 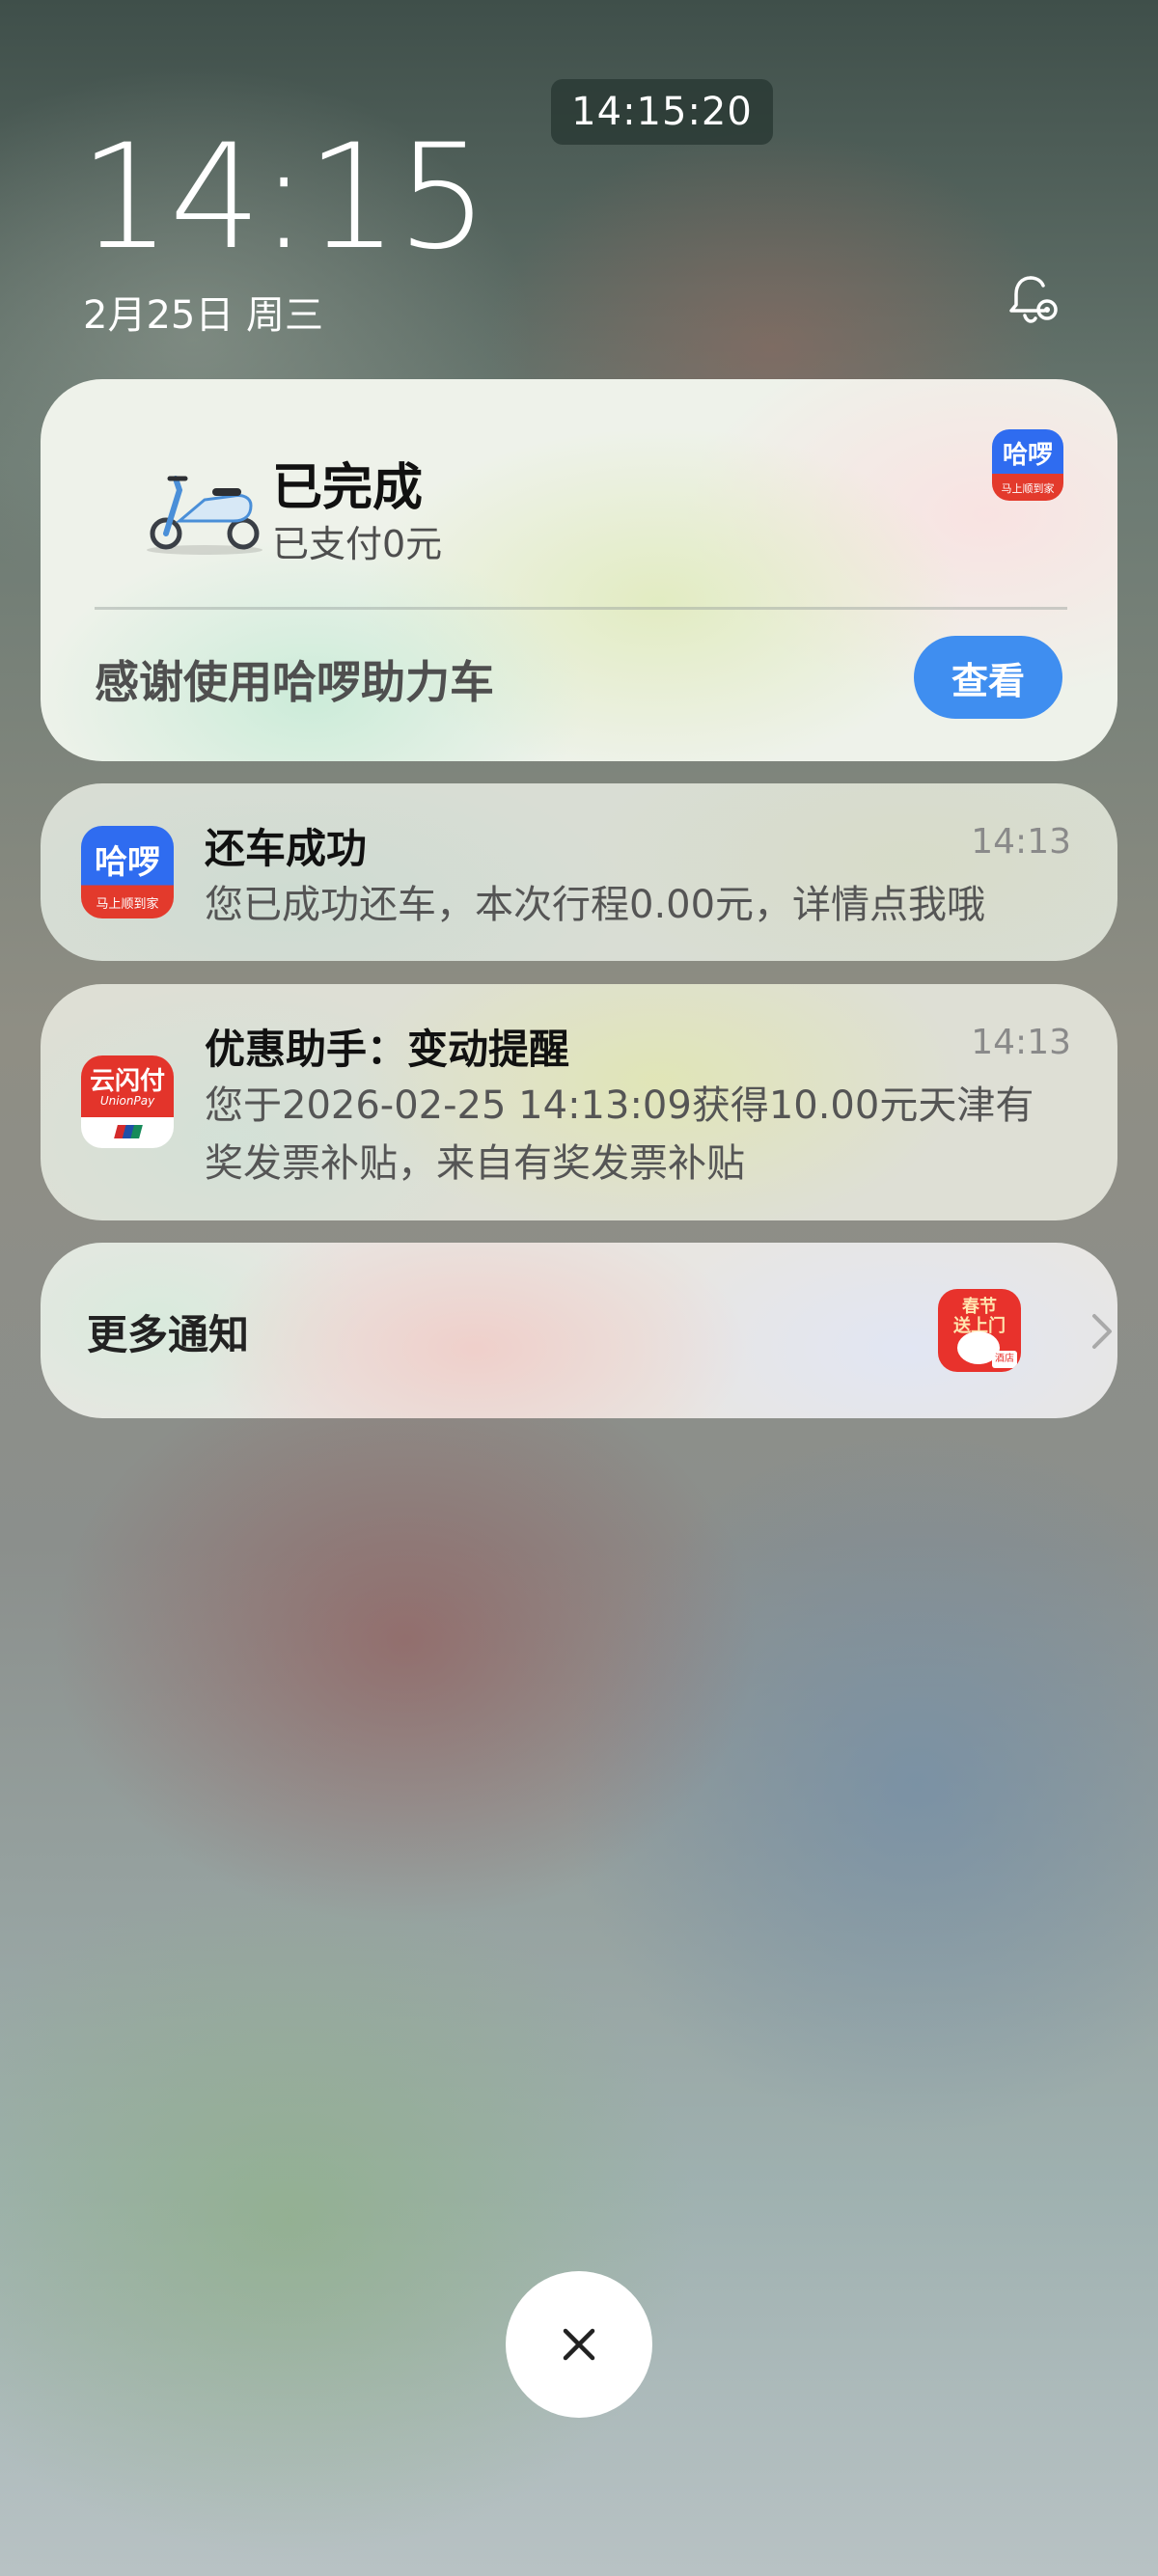 I want to click on live-activity-card: 已完成 已支付0元 哈啰 马上顺到家 感谢使用哈啰助力车 查看, so click(x=579, y=570).